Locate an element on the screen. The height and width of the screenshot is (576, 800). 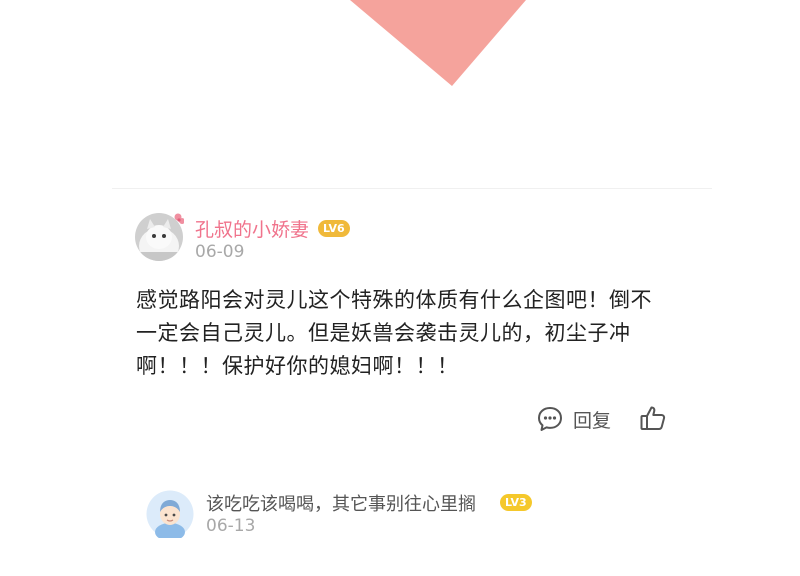
thumbs-up-icon is located at coordinates (653, 418).